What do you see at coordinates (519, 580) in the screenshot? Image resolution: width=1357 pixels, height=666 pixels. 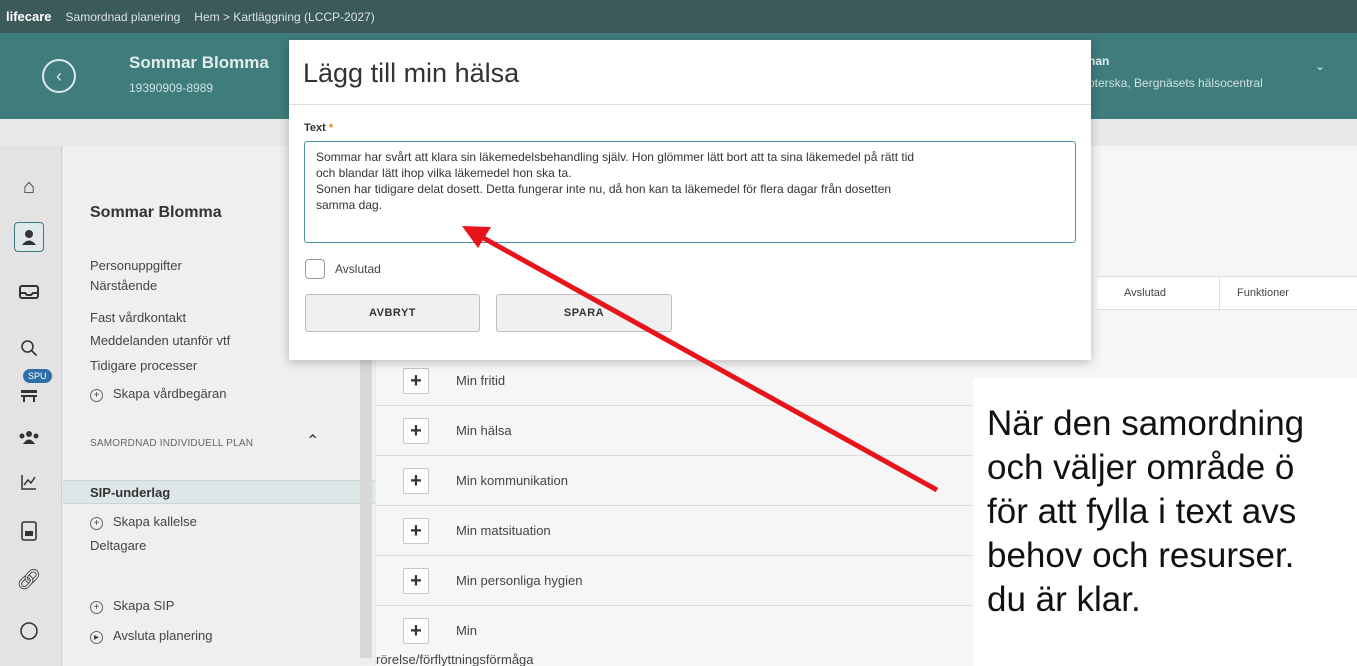 I see `row-label: Min personliga hygien` at bounding box center [519, 580].